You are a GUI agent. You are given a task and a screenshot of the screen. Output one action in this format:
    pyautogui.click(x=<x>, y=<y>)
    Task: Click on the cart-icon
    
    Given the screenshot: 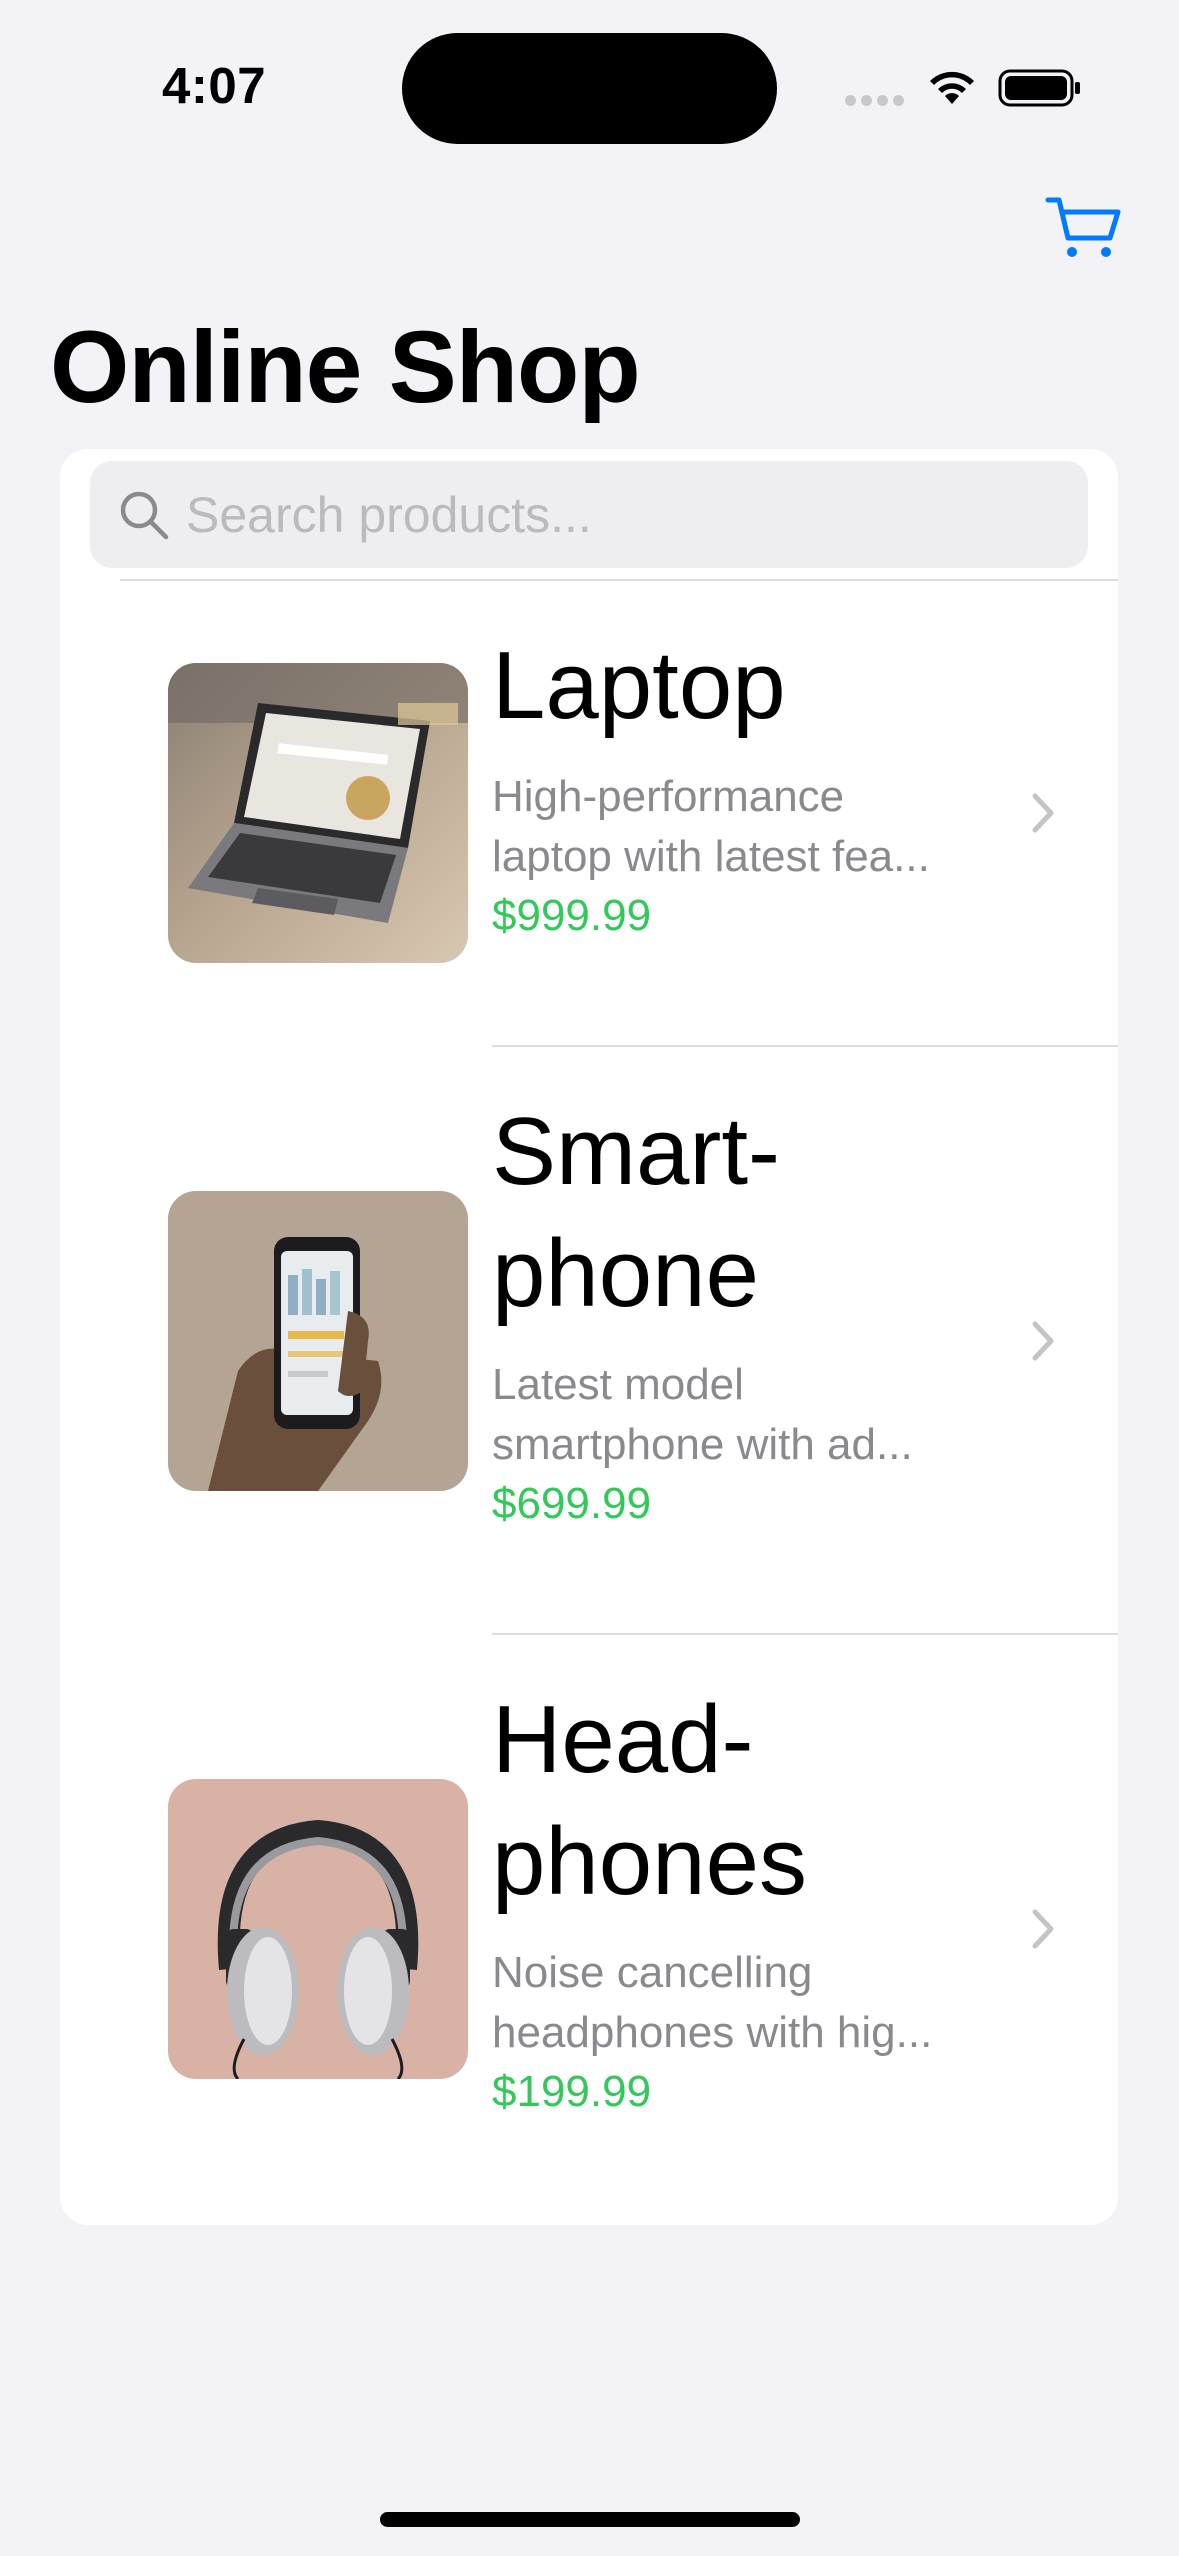 What is the action you would take?
    pyautogui.click(x=1084, y=227)
    